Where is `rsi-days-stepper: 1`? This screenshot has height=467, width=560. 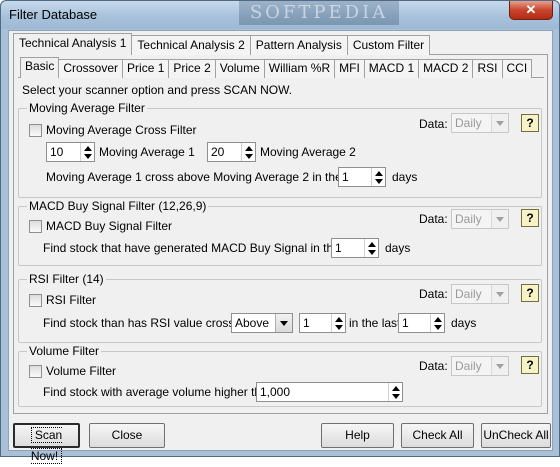
rsi-days-stepper: 1 is located at coordinates (421, 323).